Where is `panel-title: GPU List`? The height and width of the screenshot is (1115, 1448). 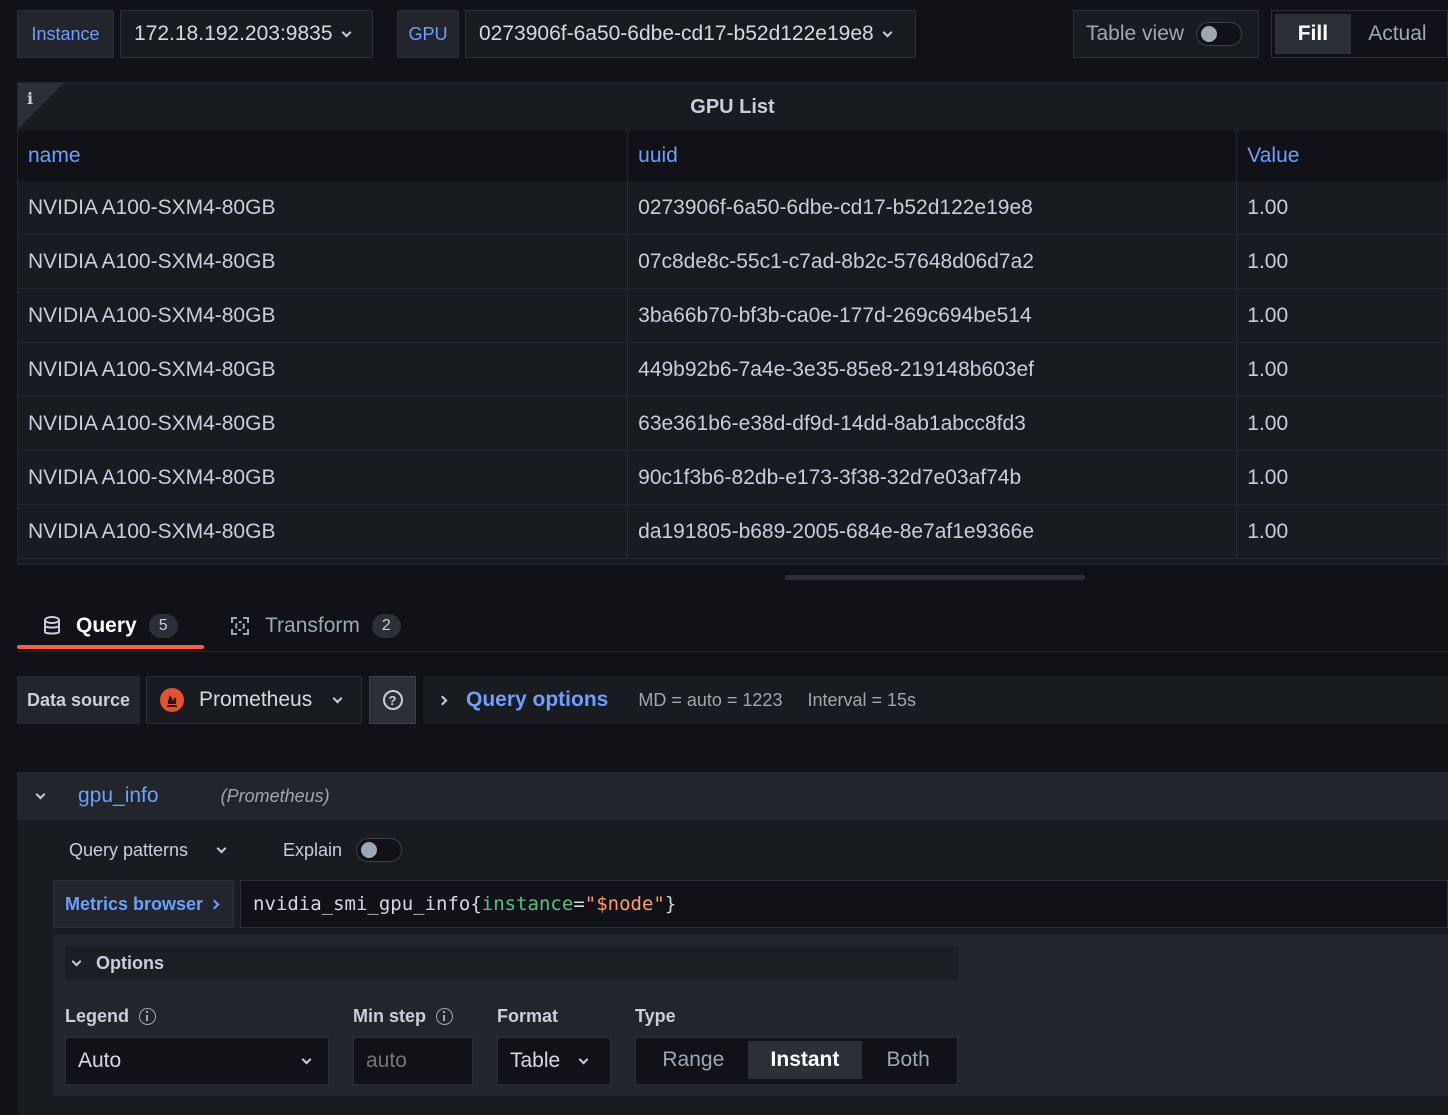 panel-title: GPU List is located at coordinates (732, 106).